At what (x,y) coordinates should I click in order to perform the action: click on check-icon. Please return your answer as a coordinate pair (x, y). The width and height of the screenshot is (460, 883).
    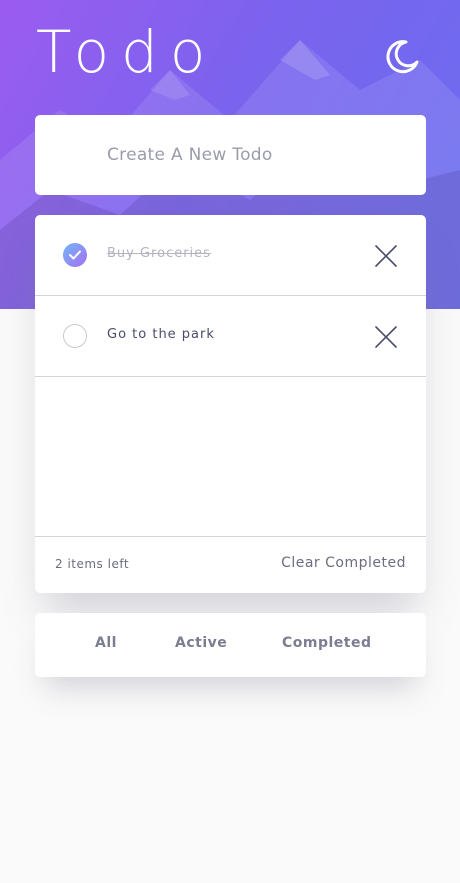
    Looking at the image, I should click on (75, 255).